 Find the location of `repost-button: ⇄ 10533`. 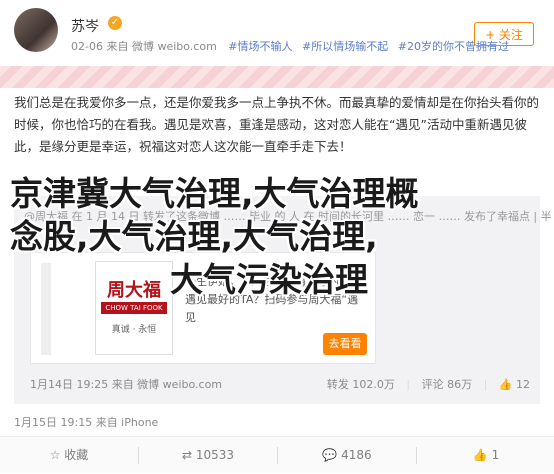

repost-button: ⇄ 10533 is located at coordinates (208, 455).